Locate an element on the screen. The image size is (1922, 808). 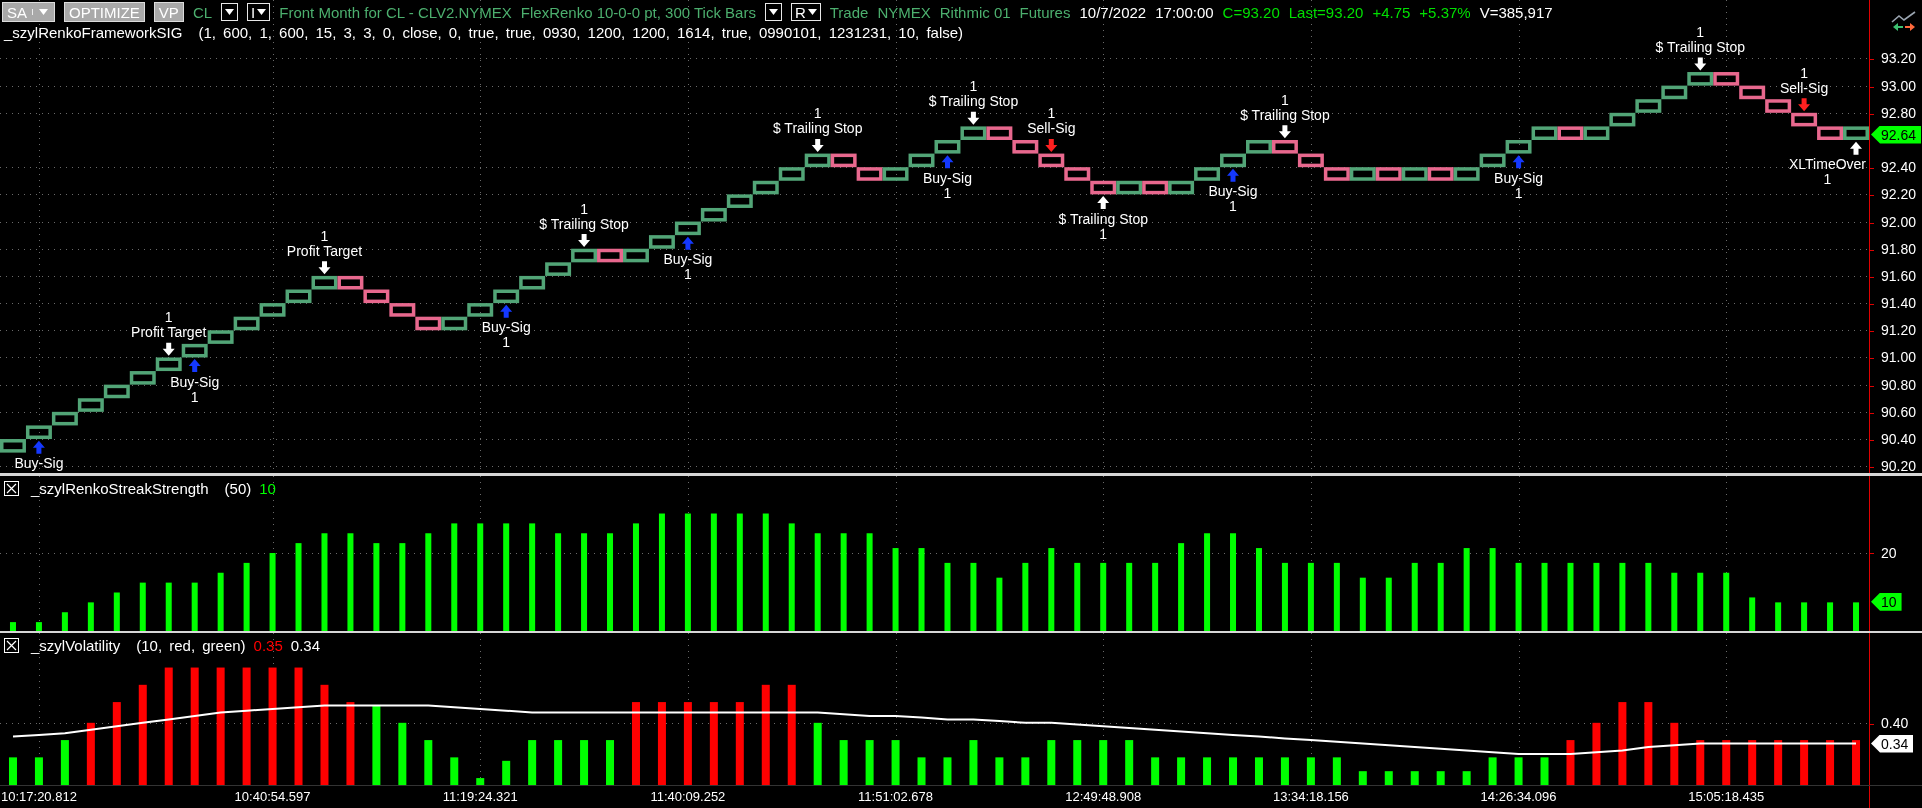
indicator-reading: 0.35 is located at coordinates (268, 645).